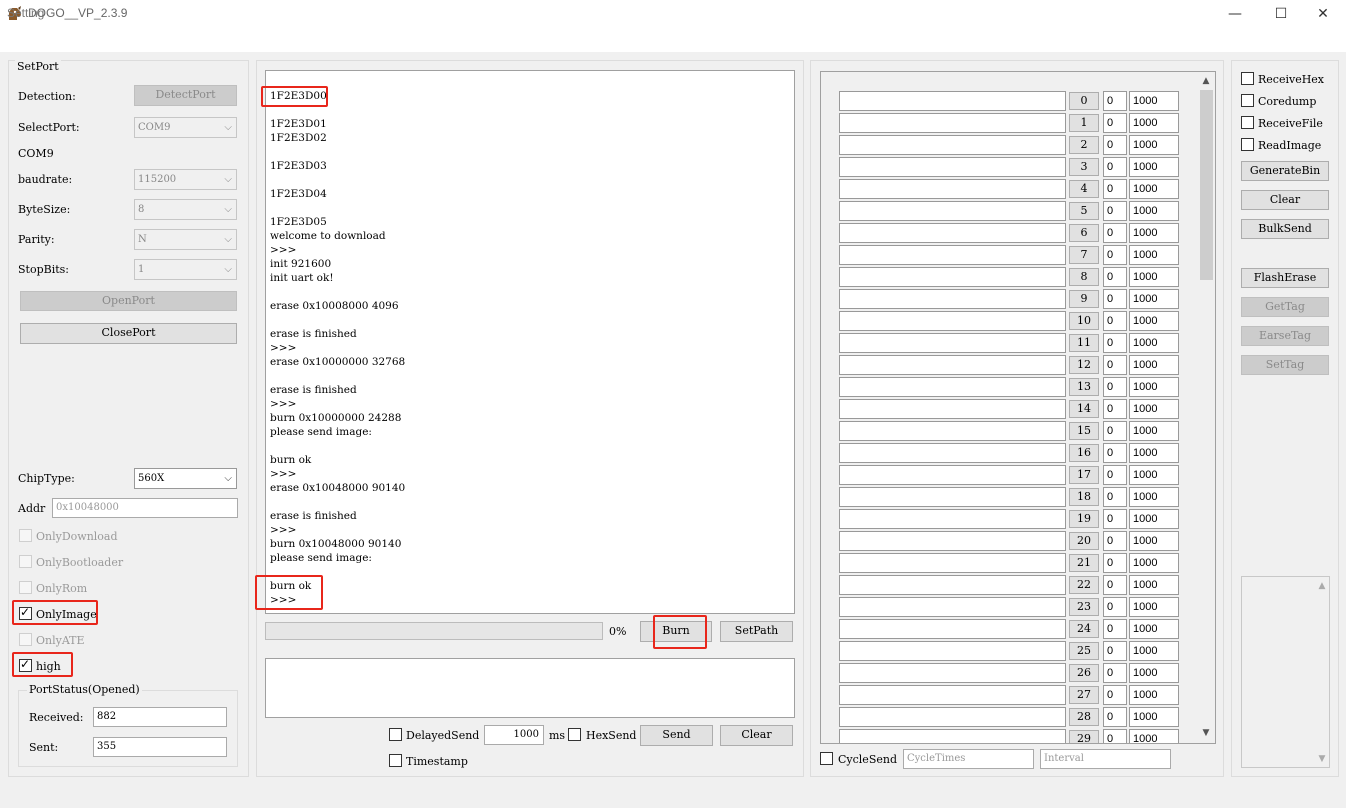 This screenshot has height=808, width=1346. What do you see at coordinates (1084, 101) in the screenshot?
I see `cycle-send-row-button: 0` at bounding box center [1084, 101].